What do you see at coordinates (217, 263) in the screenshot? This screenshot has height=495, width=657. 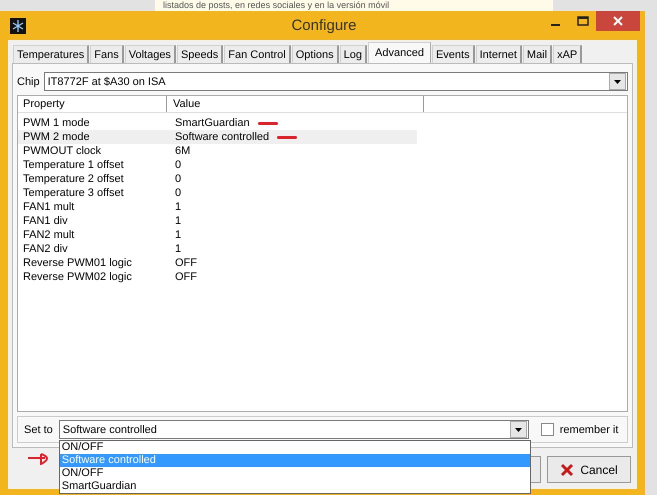 I see `table-row: Reverse PWM01 logic OFF` at bounding box center [217, 263].